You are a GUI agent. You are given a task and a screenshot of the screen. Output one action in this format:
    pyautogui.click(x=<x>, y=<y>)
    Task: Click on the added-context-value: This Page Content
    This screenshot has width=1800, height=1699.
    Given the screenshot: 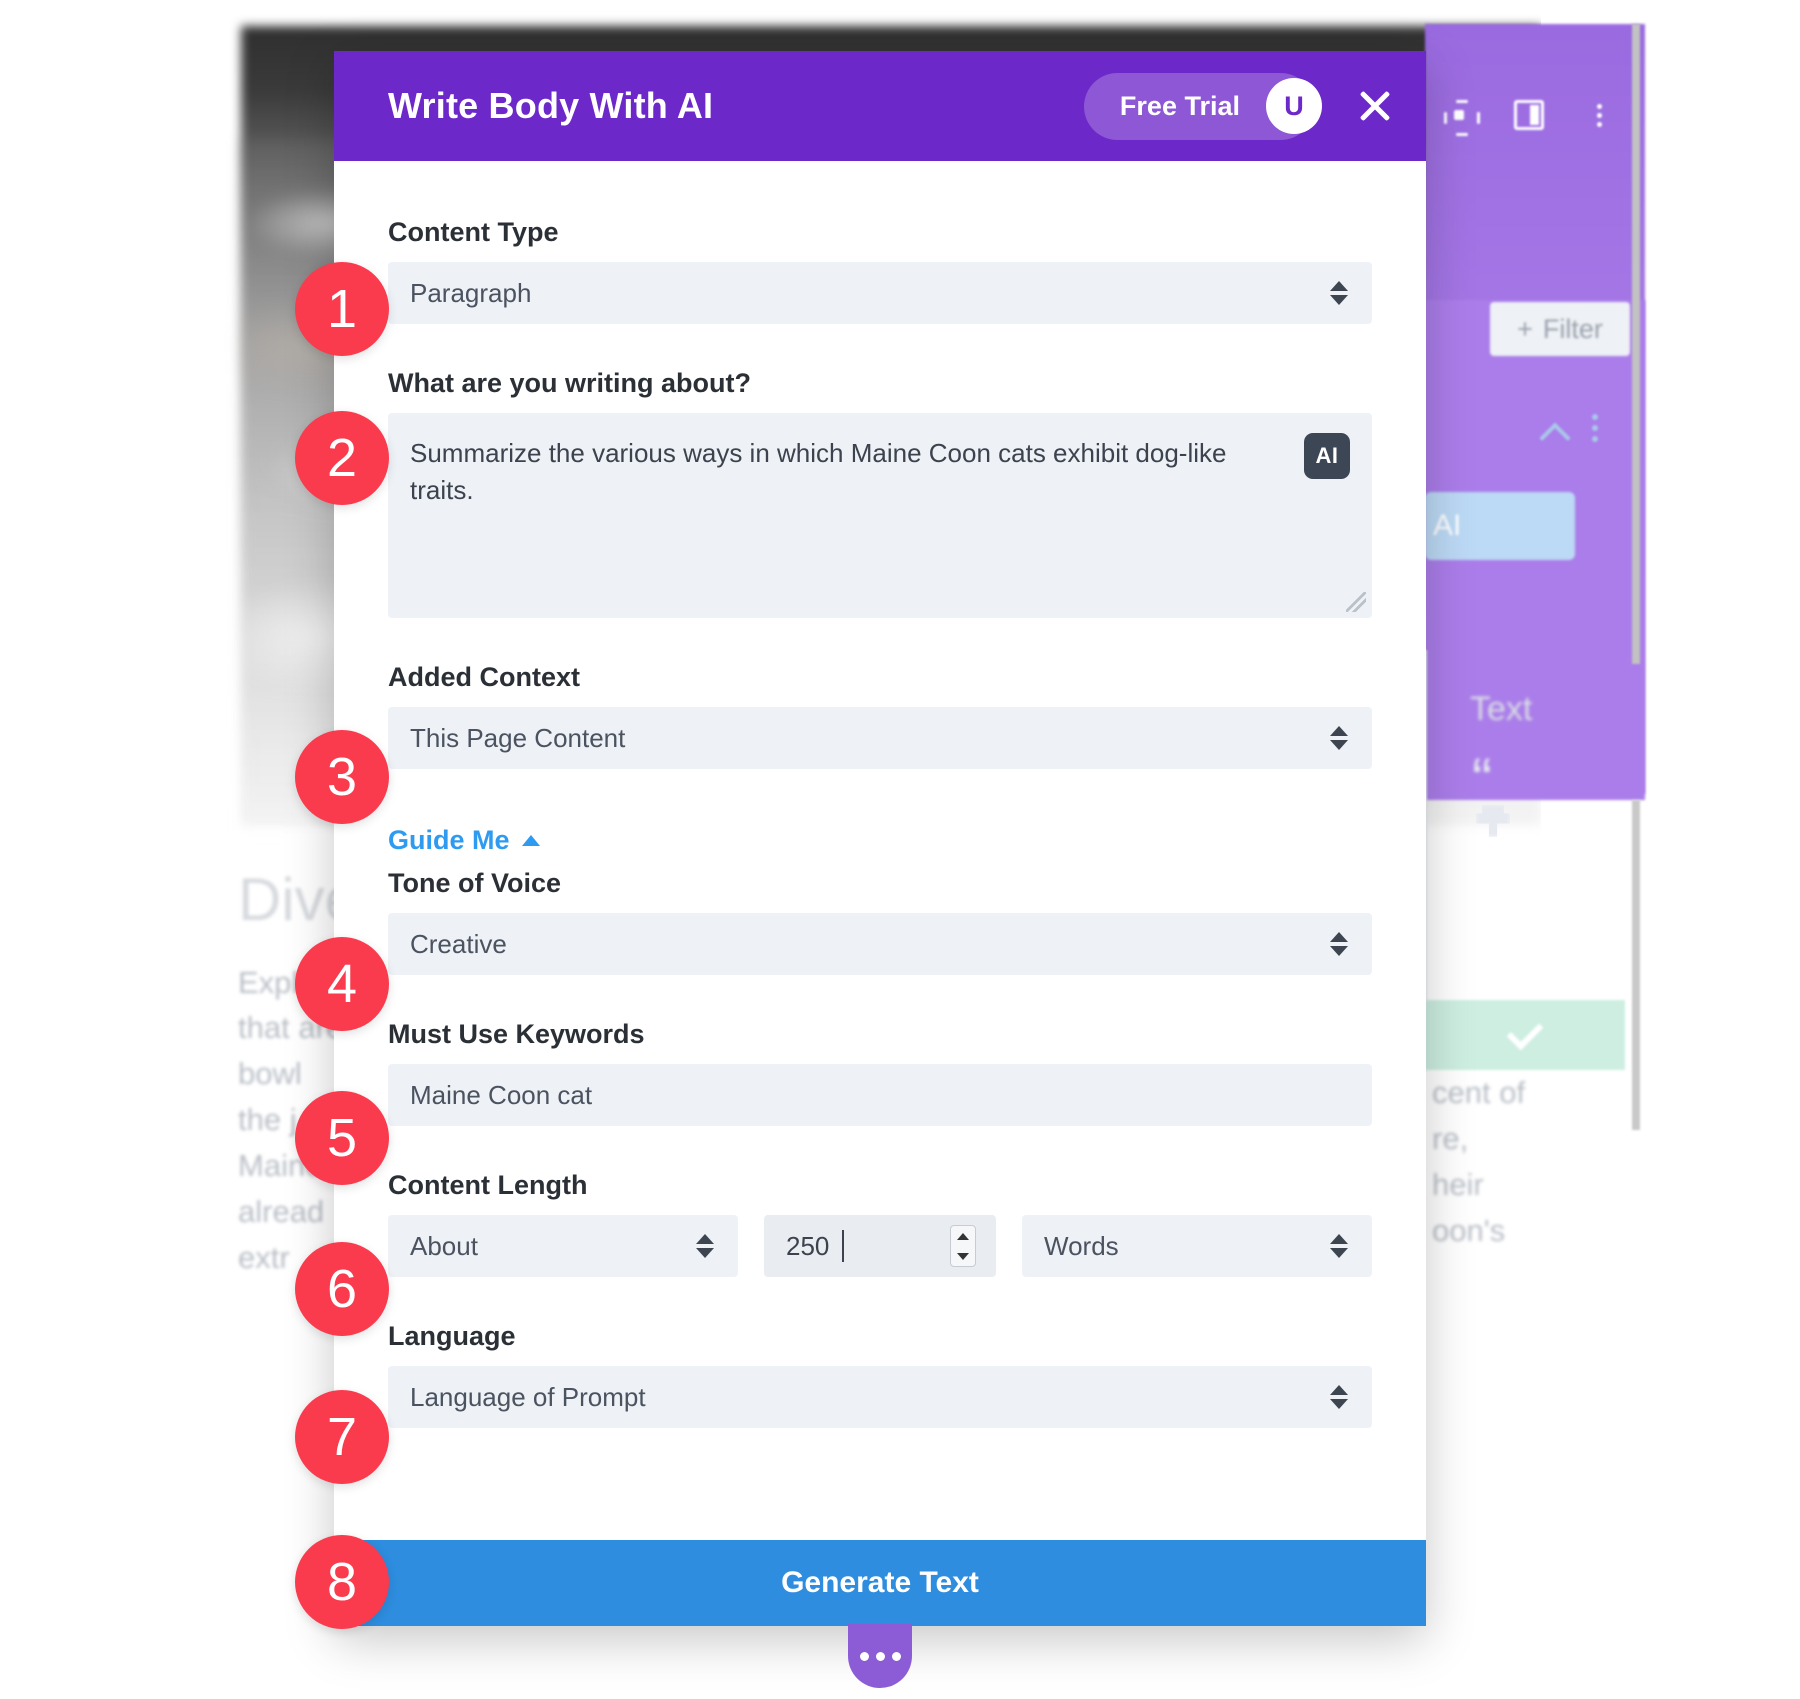 What is the action you would take?
    pyautogui.click(x=880, y=738)
    